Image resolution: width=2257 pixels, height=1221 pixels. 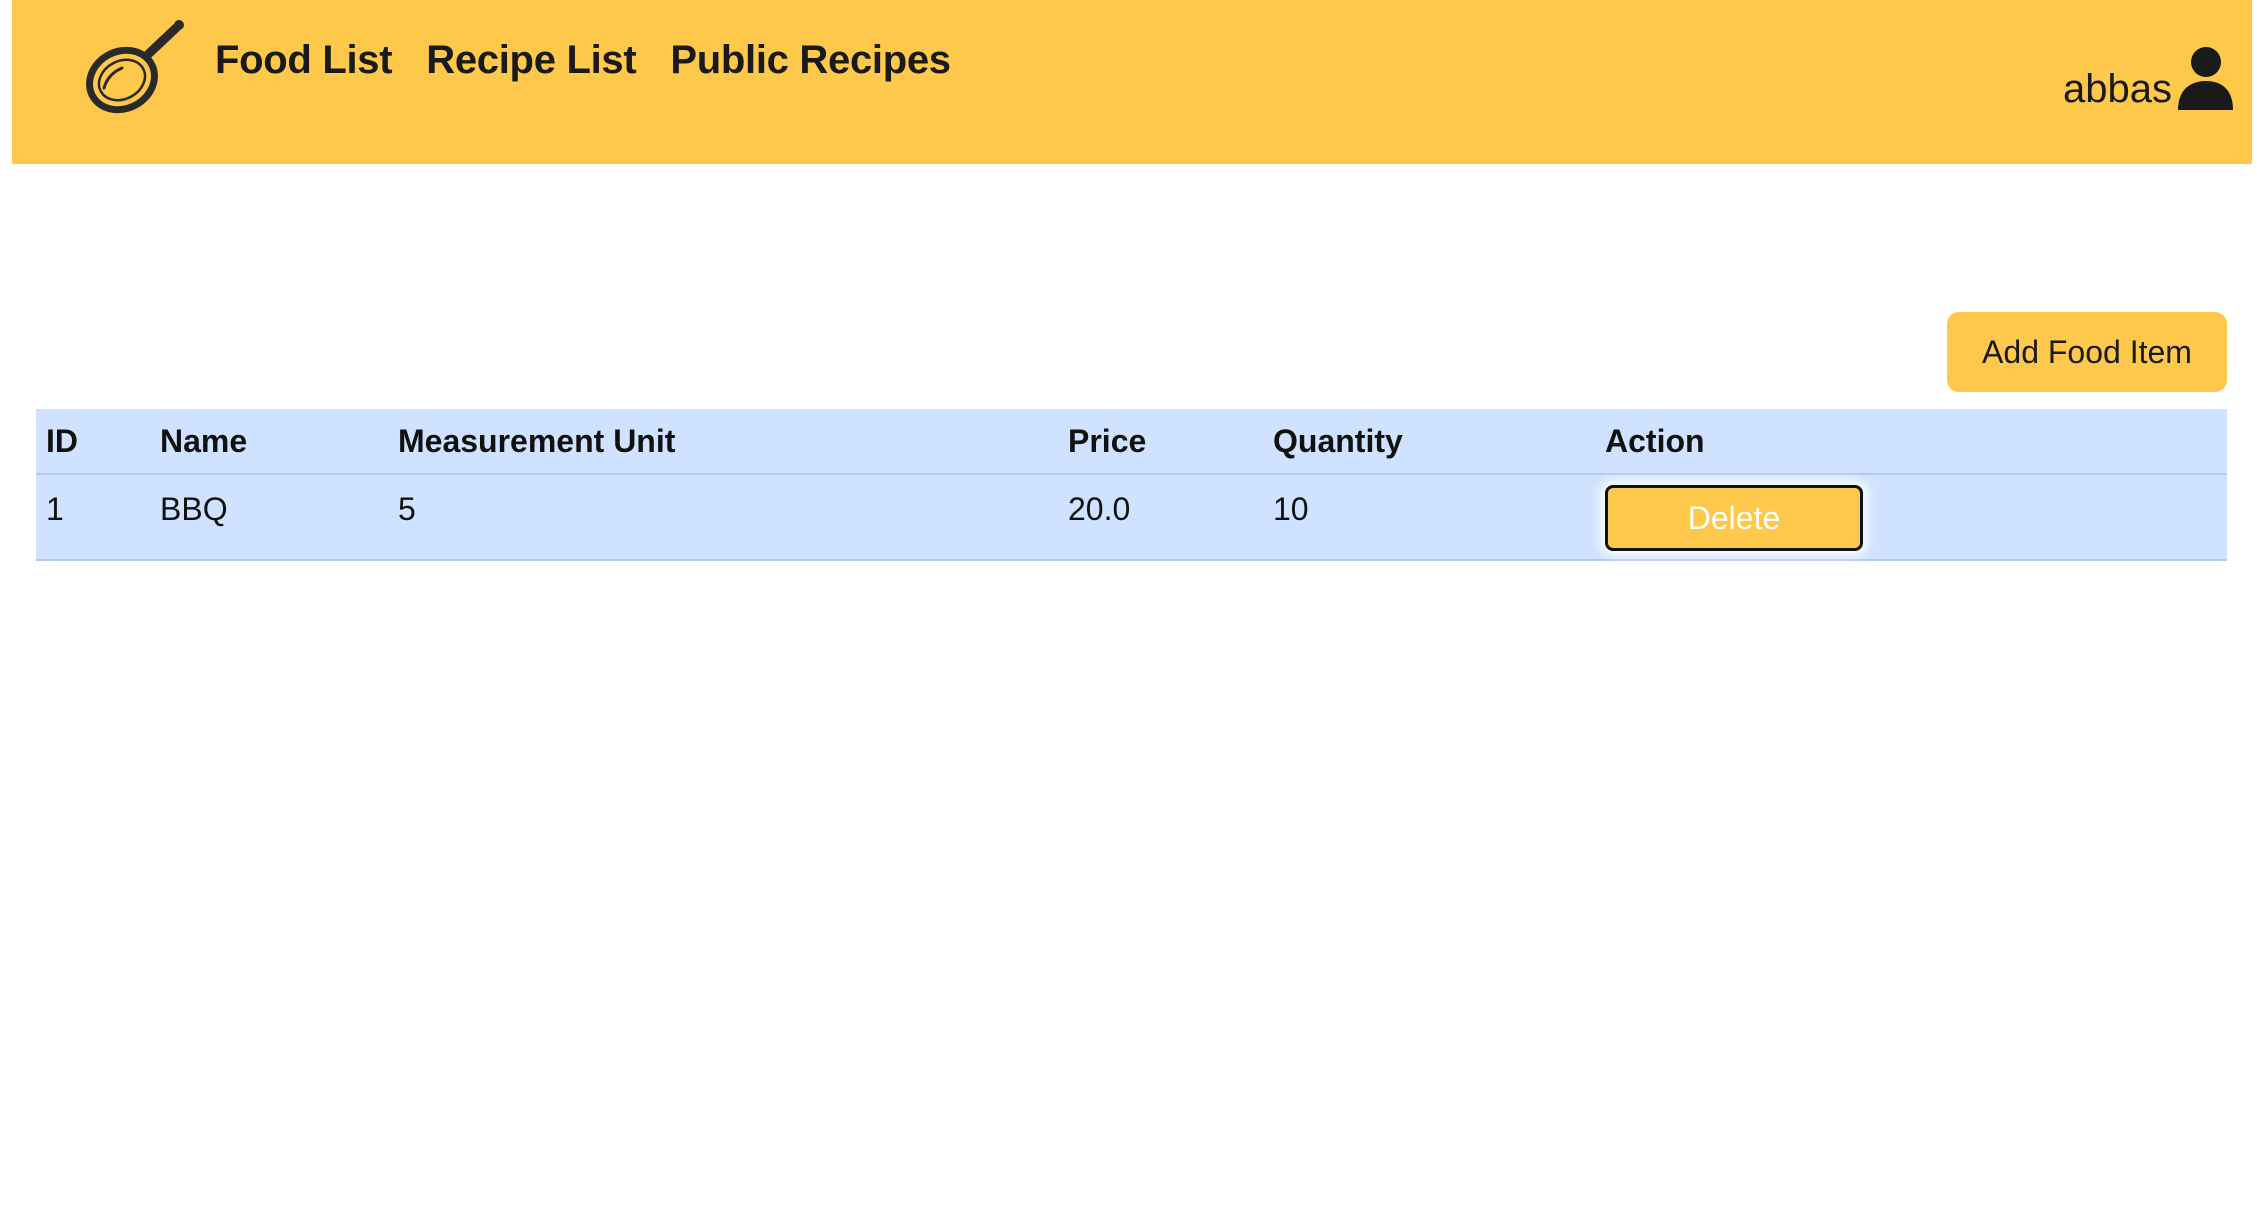 What do you see at coordinates (134, 68) in the screenshot?
I see `frying-pan-icon` at bounding box center [134, 68].